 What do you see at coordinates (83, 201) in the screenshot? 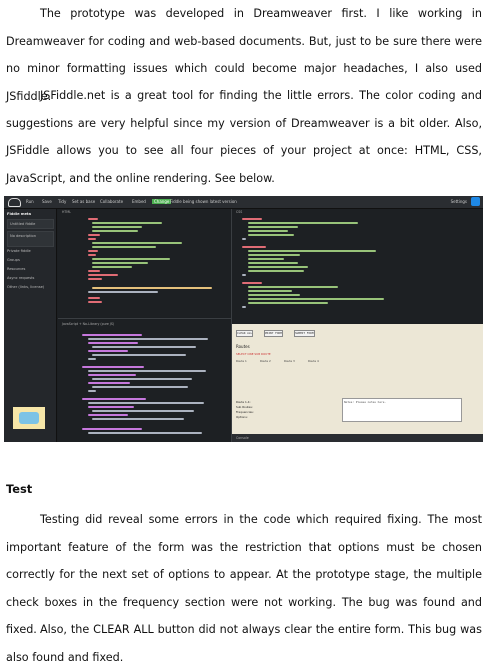
I see `set-as-base-button: Set as base` at bounding box center [83, 201].